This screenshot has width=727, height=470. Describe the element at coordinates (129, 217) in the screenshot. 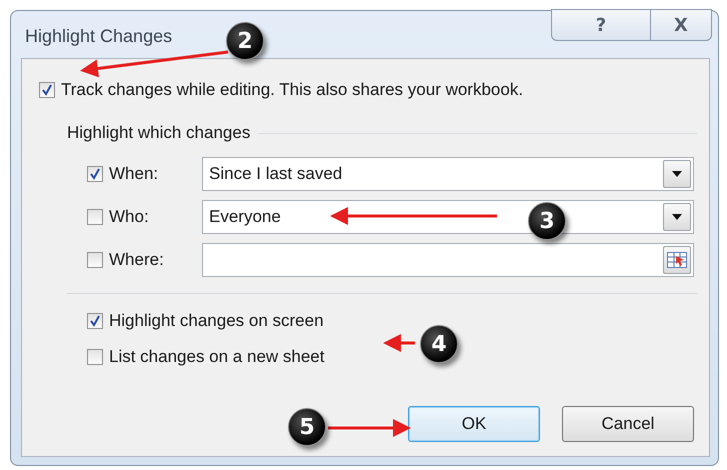

I see `checkbox-label: Who:` at that location.